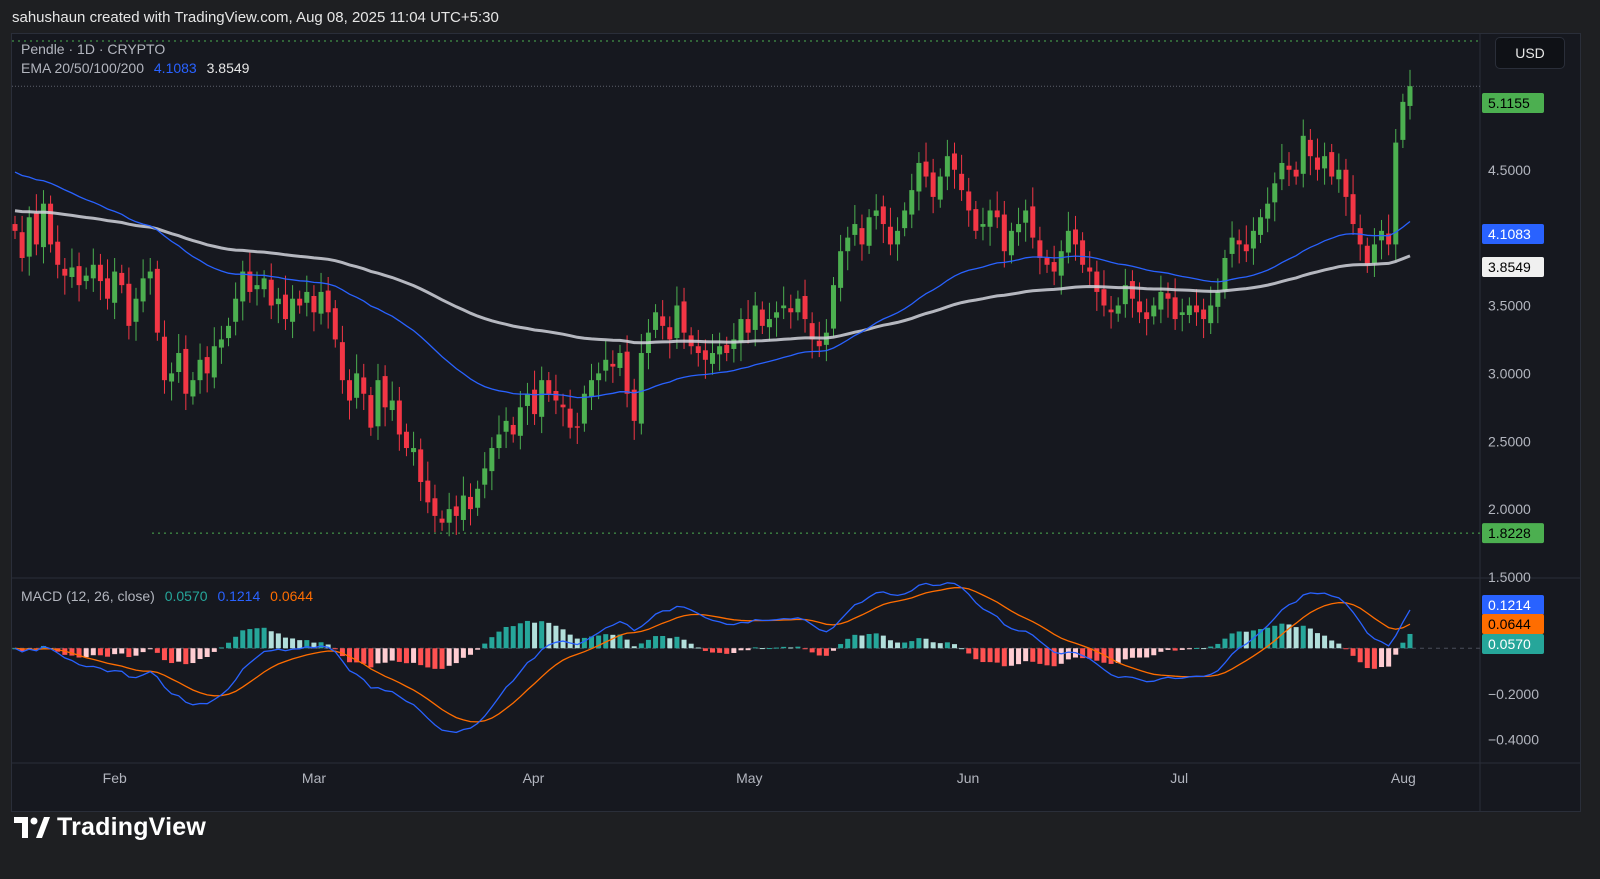  I want to click on currency-button: USD, so click(1530, 53).